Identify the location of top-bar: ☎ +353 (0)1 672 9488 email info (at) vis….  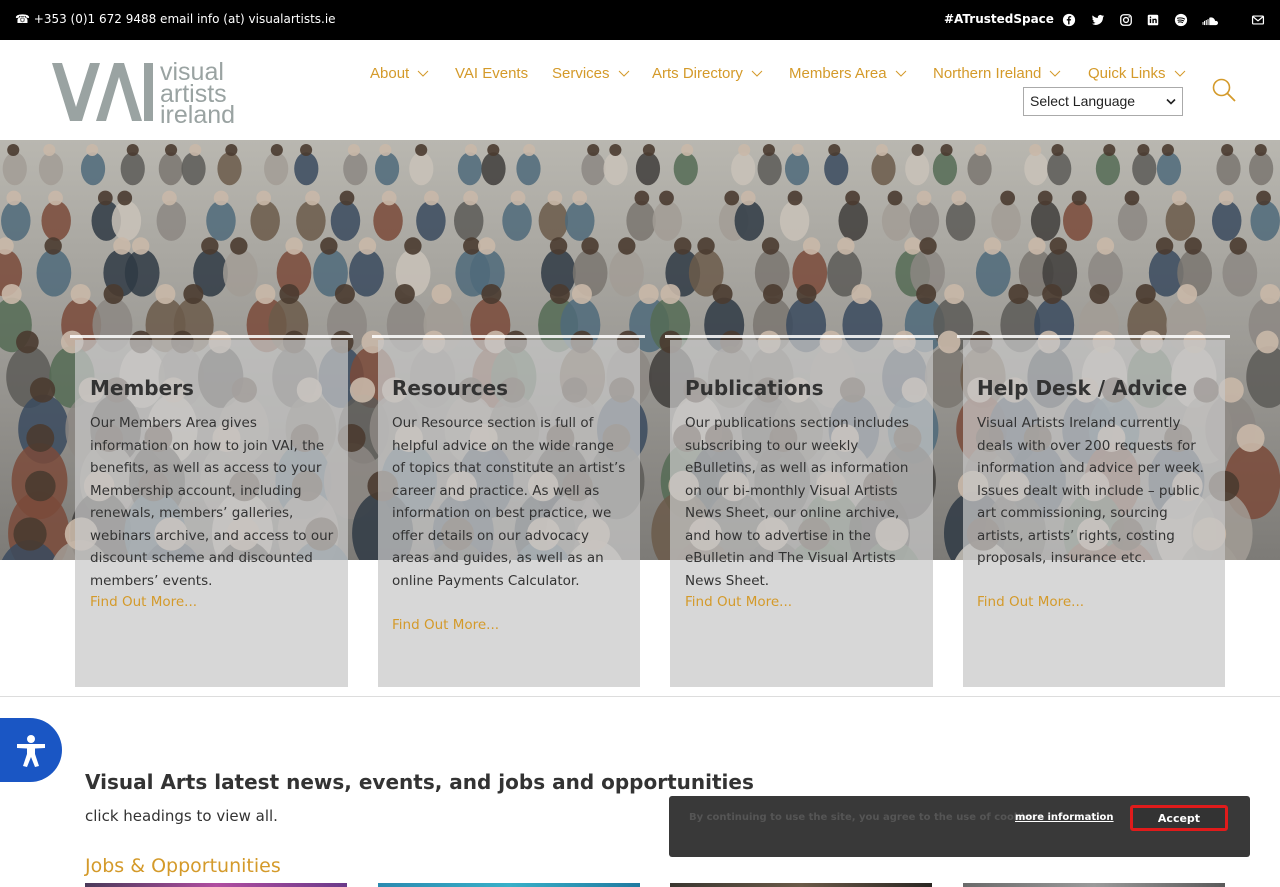
(640, 20).